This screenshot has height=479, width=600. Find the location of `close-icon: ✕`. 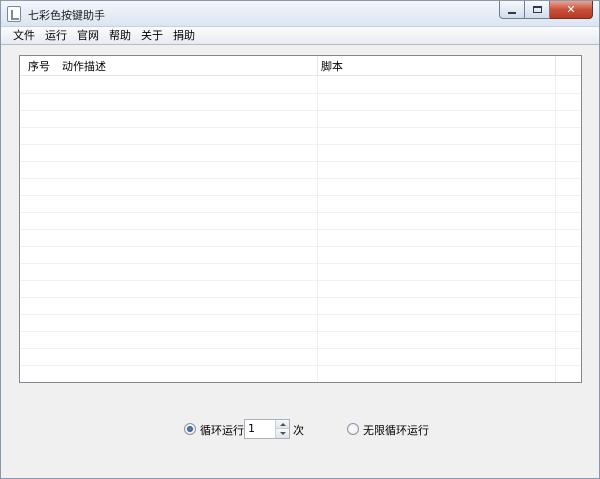

close-icon: ✕ is located at coordinates (571, 9).